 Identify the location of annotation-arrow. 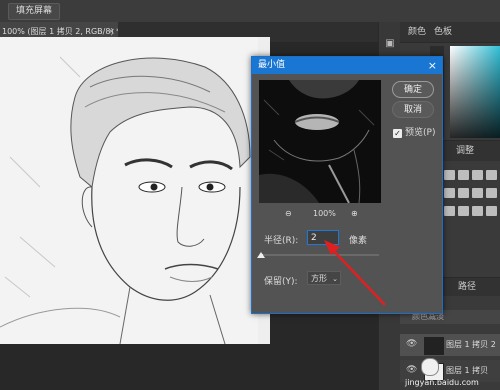
(355, 273).